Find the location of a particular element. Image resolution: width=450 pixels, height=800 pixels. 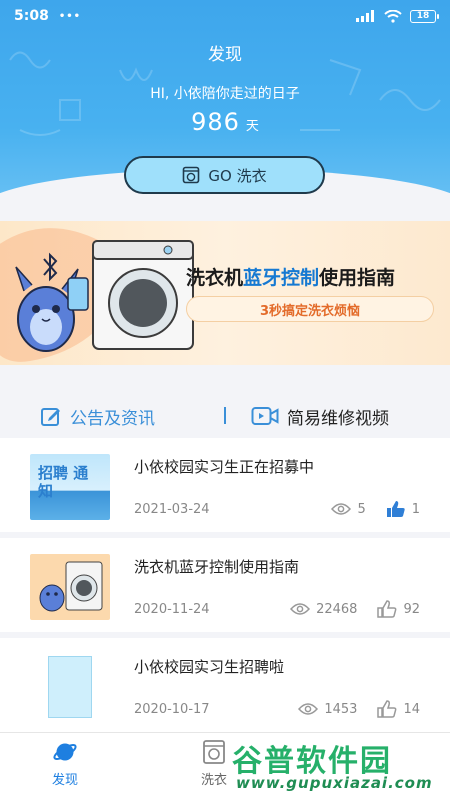

go-wash-label: GO 洗衣 is located at coordinates (237, 175).